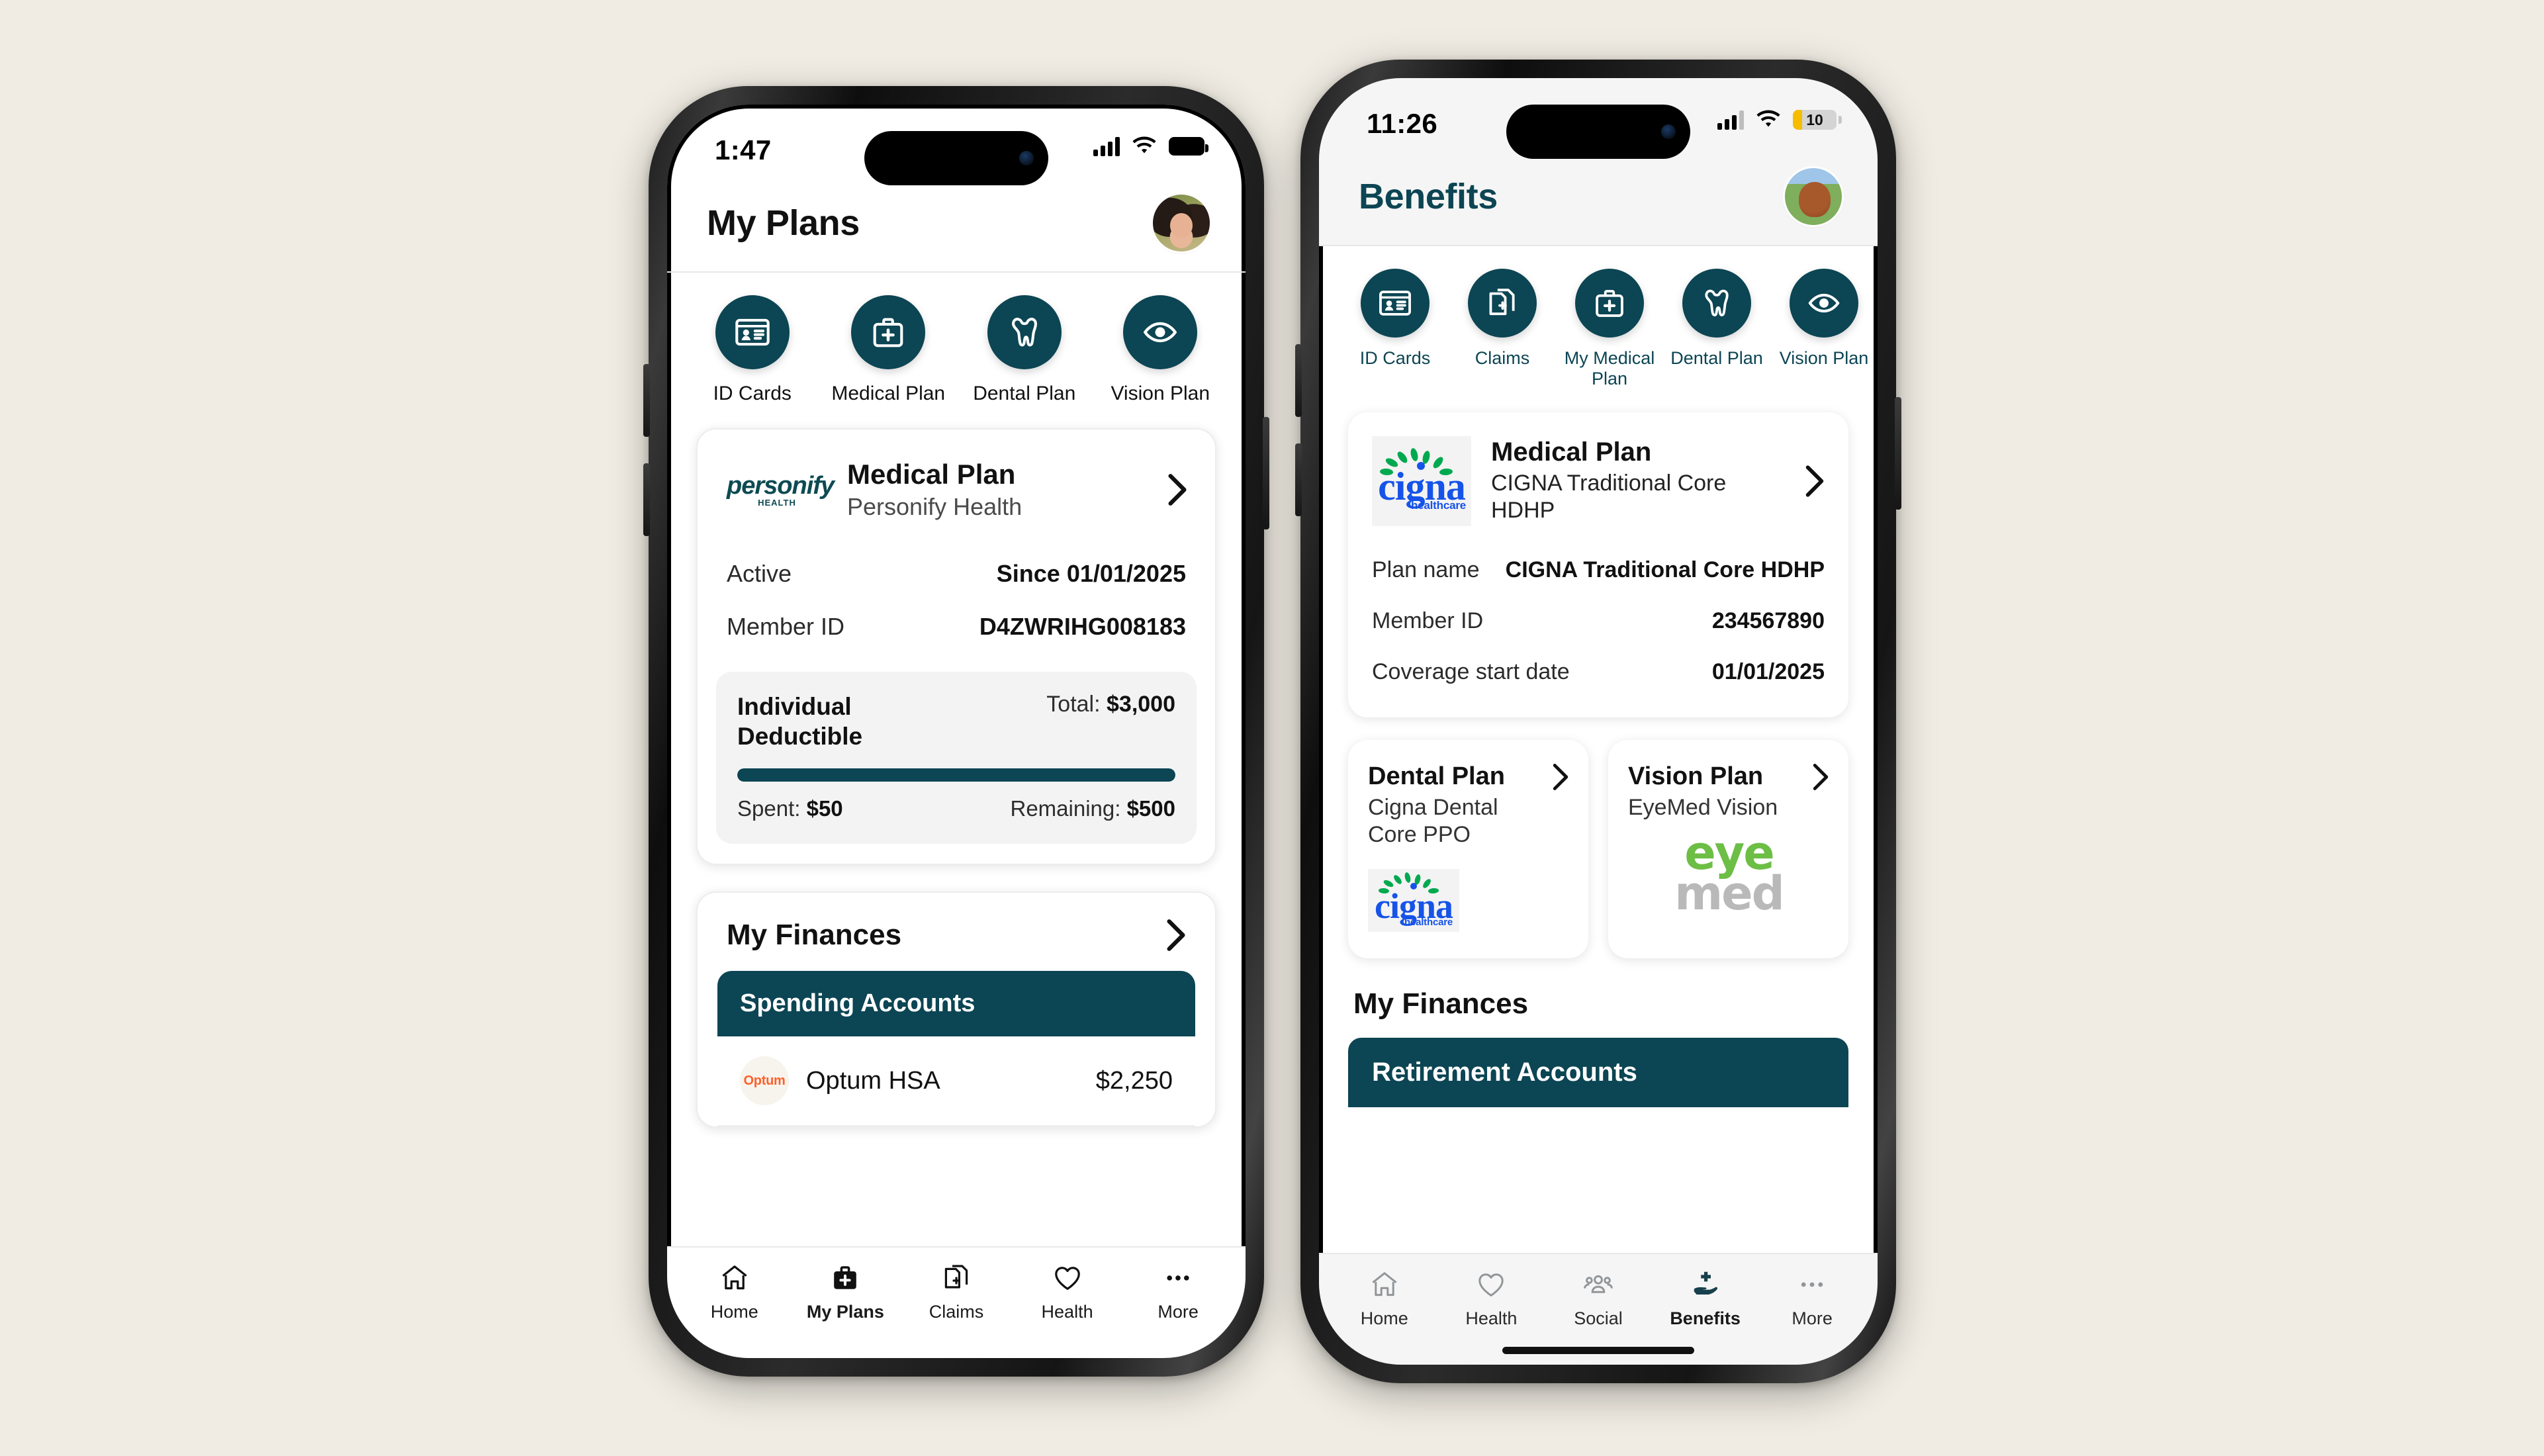 Image resolution: width=2544 pixels, height=1456 pixels. What do you see at coordinates (1188, 146) in the screenshot?
I see `battery-icon` at bounding box center [1188, 146].